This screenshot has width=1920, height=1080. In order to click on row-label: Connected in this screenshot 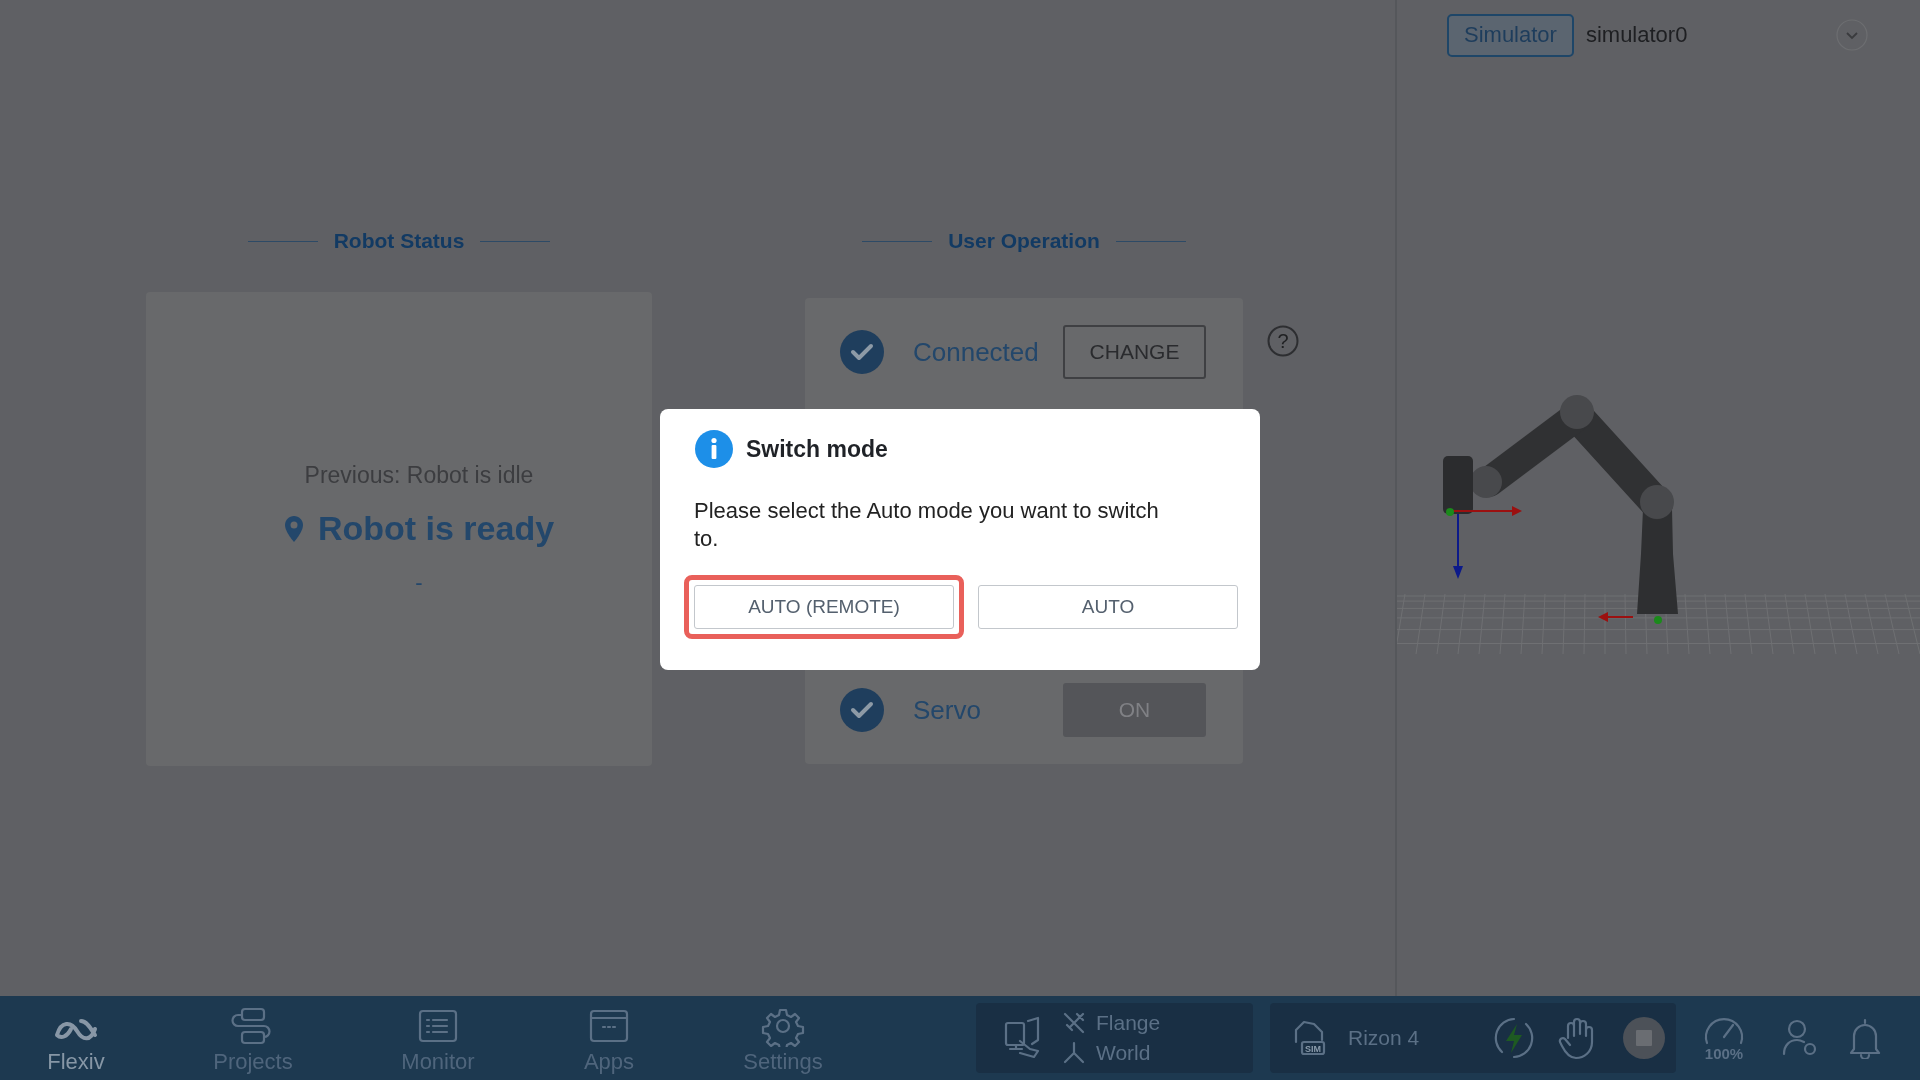, I will do `click(976, 352)`.